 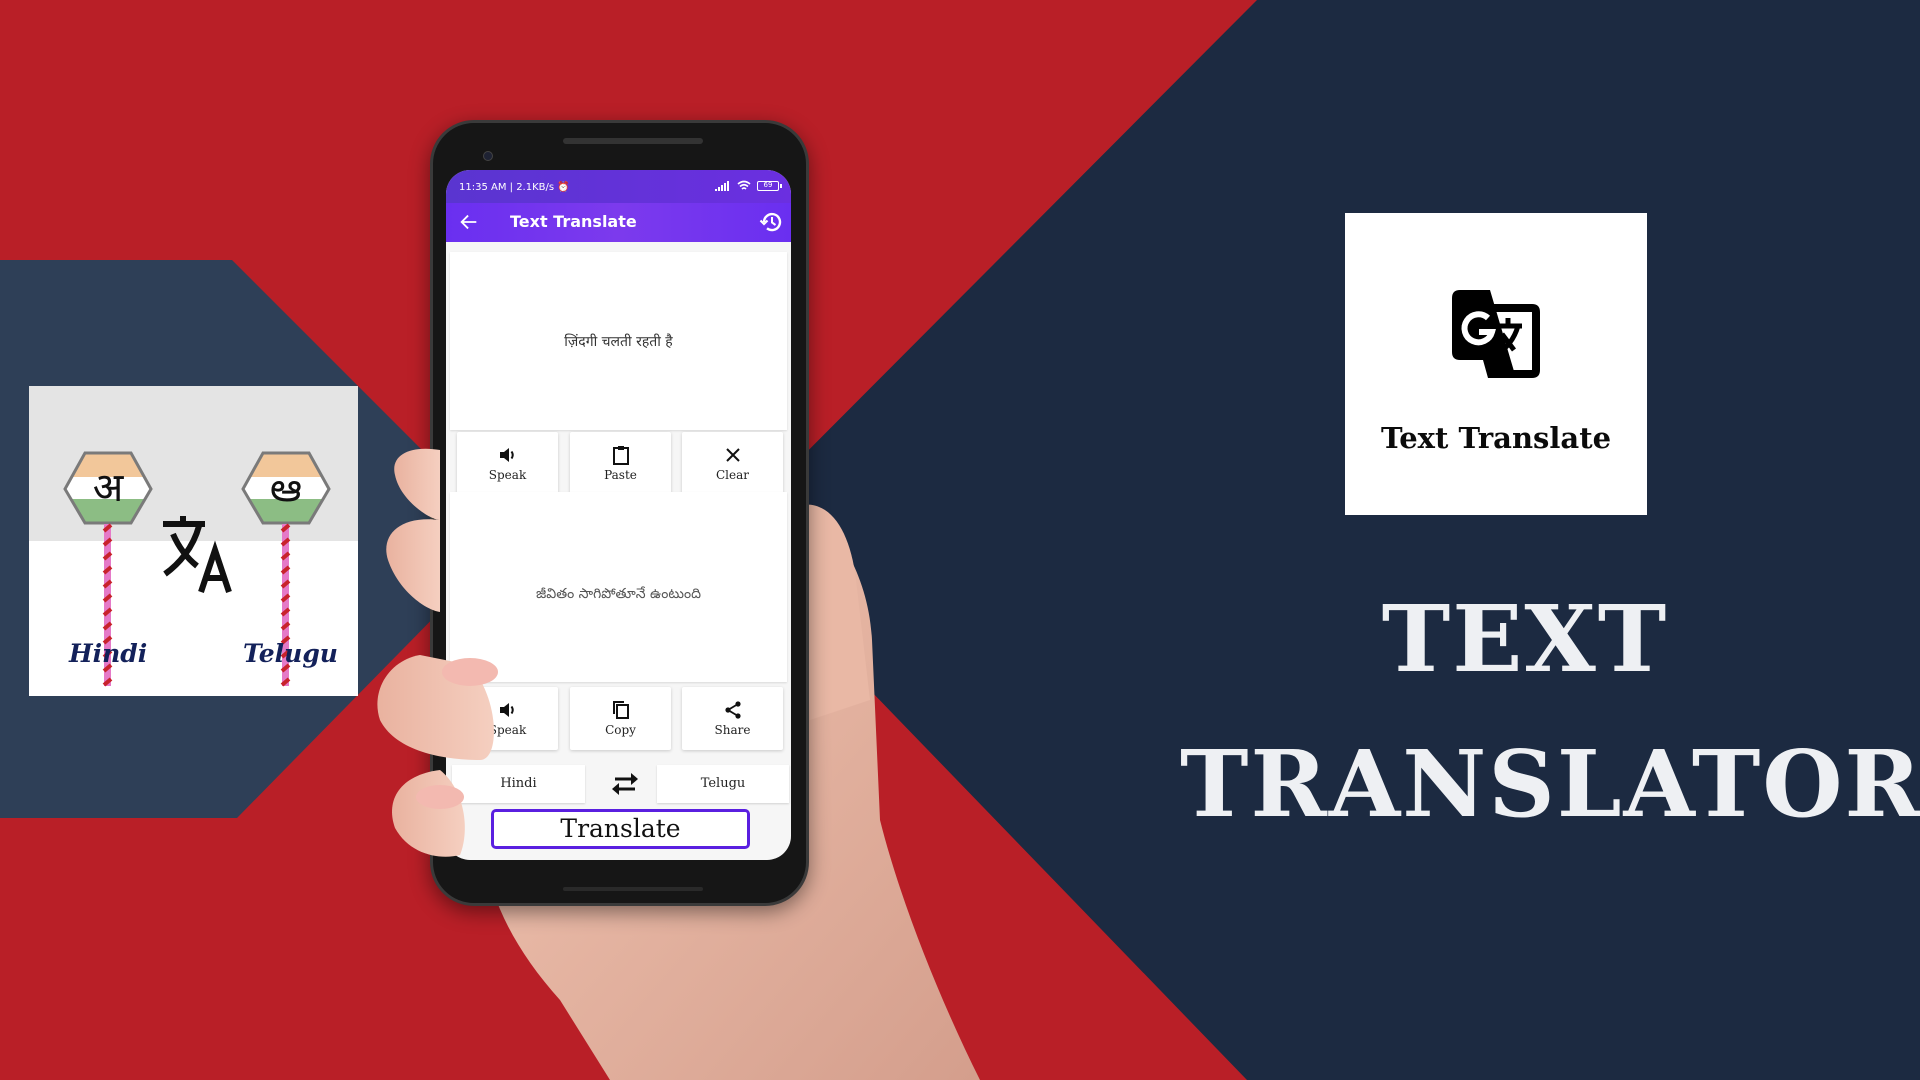 What do you see at coordinates (518, 784) in the screenshot?
I see `from-language-select: Hindi` at bounding box center [518, 784].